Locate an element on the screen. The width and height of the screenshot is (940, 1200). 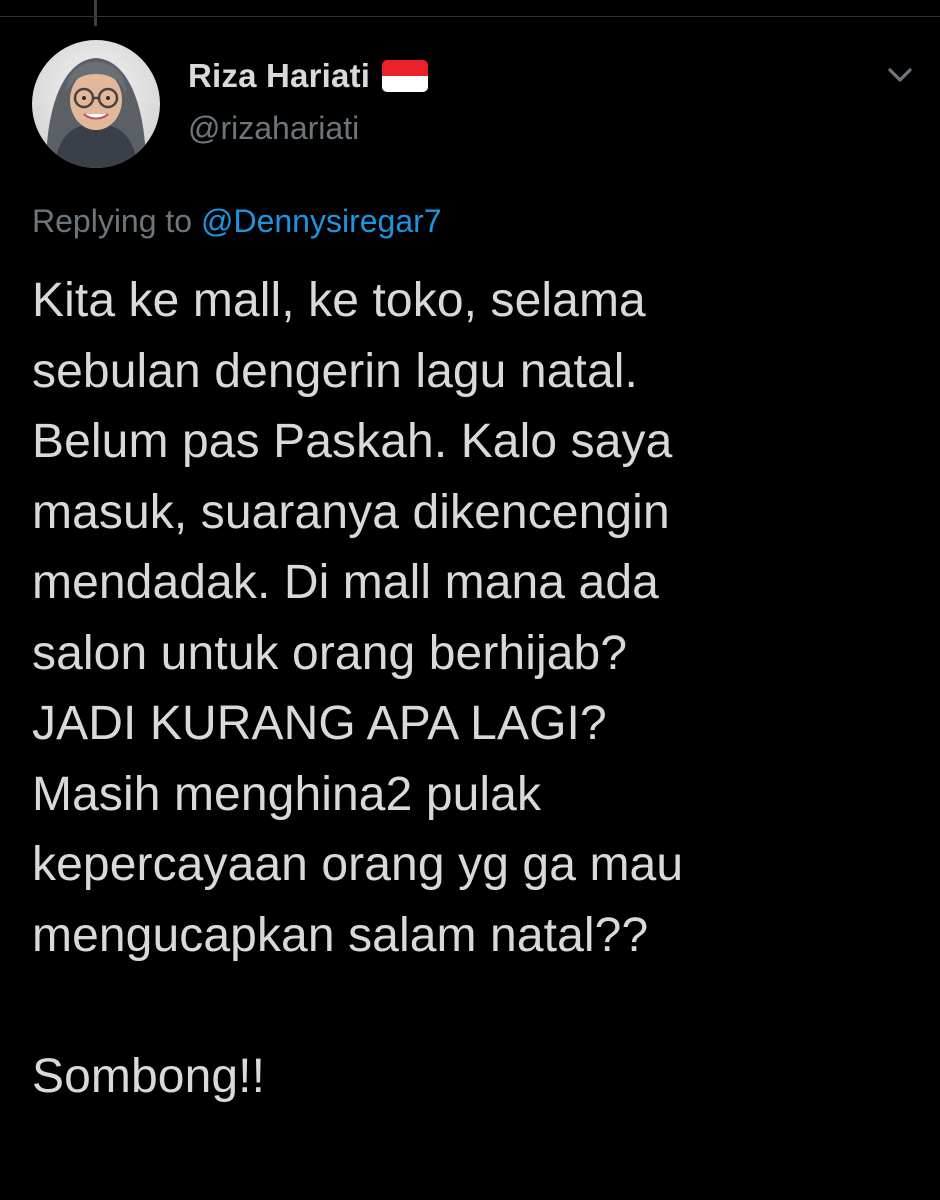
display-name-row: Riza Hariati is located at coordinates (308, 76).